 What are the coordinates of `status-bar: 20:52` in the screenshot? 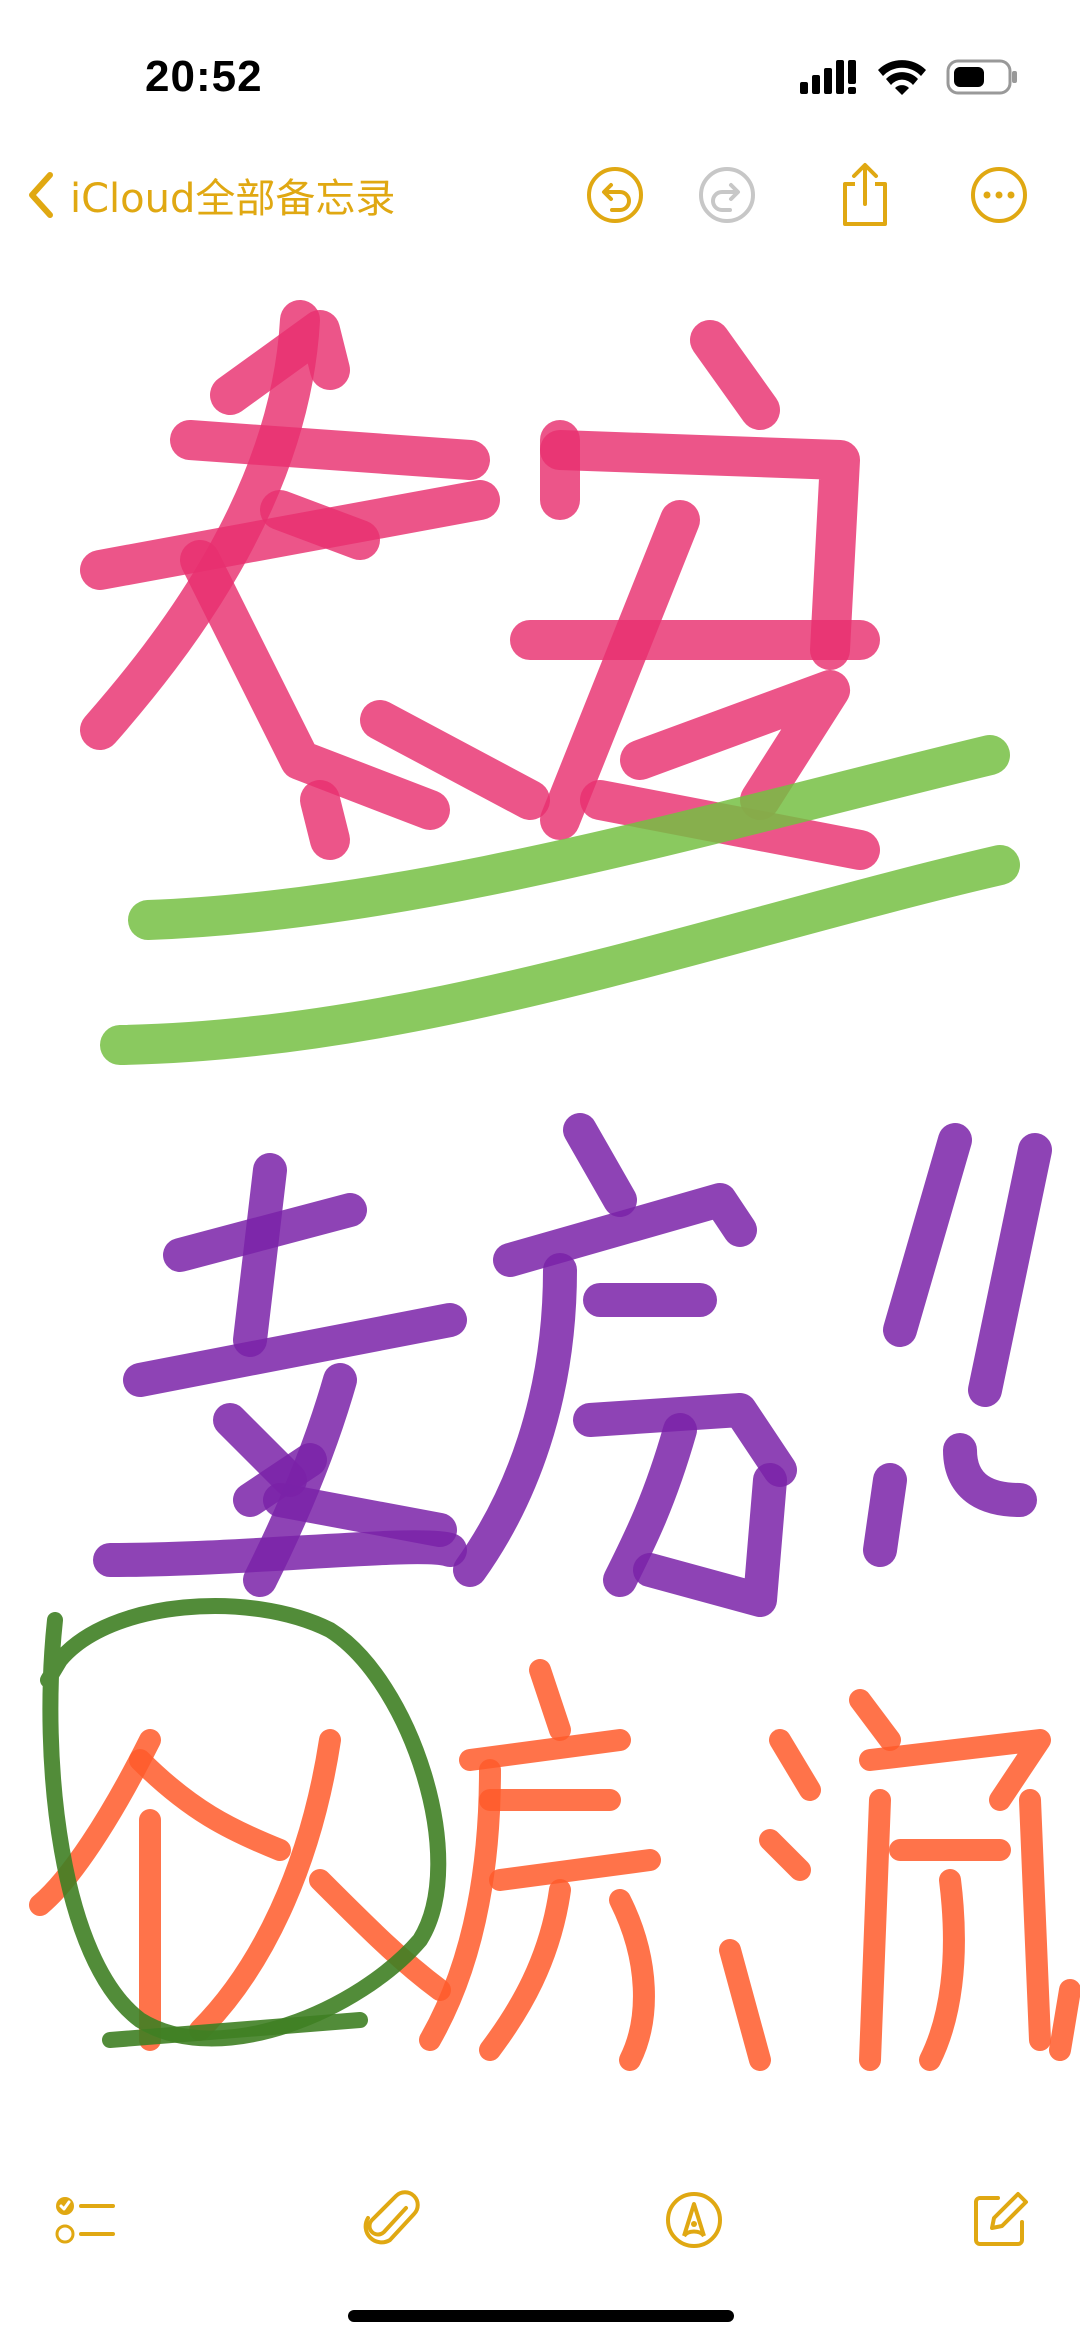 It's located at (540, 75).